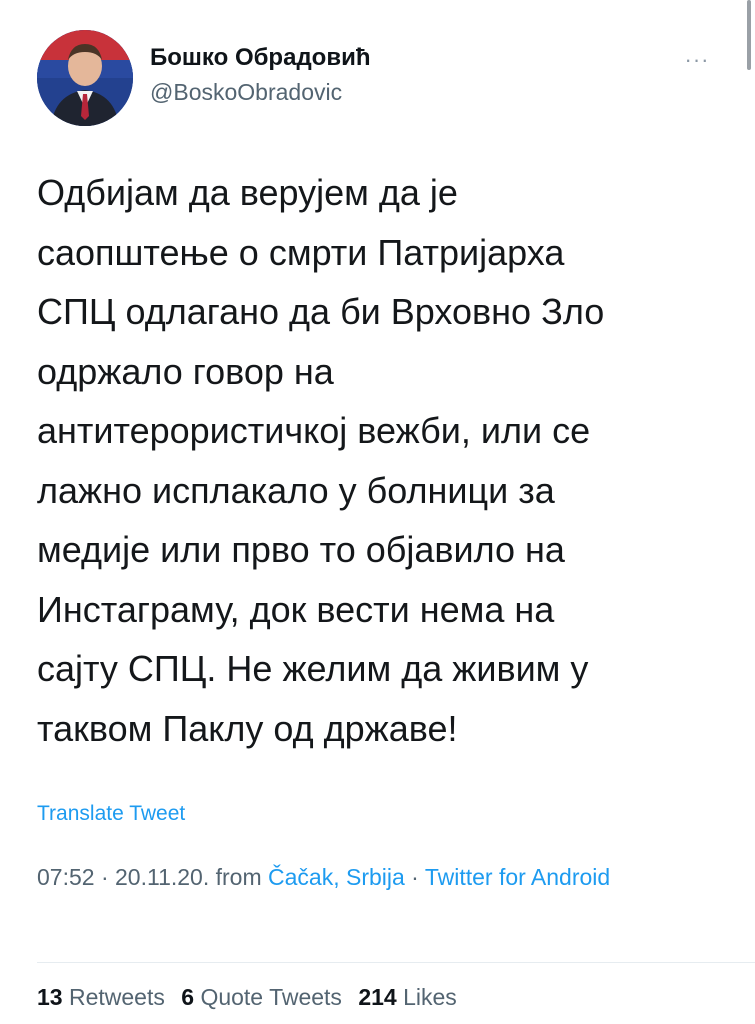  Describe the element at coordinates (396, 962) in the screenshot. I see `divider` at that location.